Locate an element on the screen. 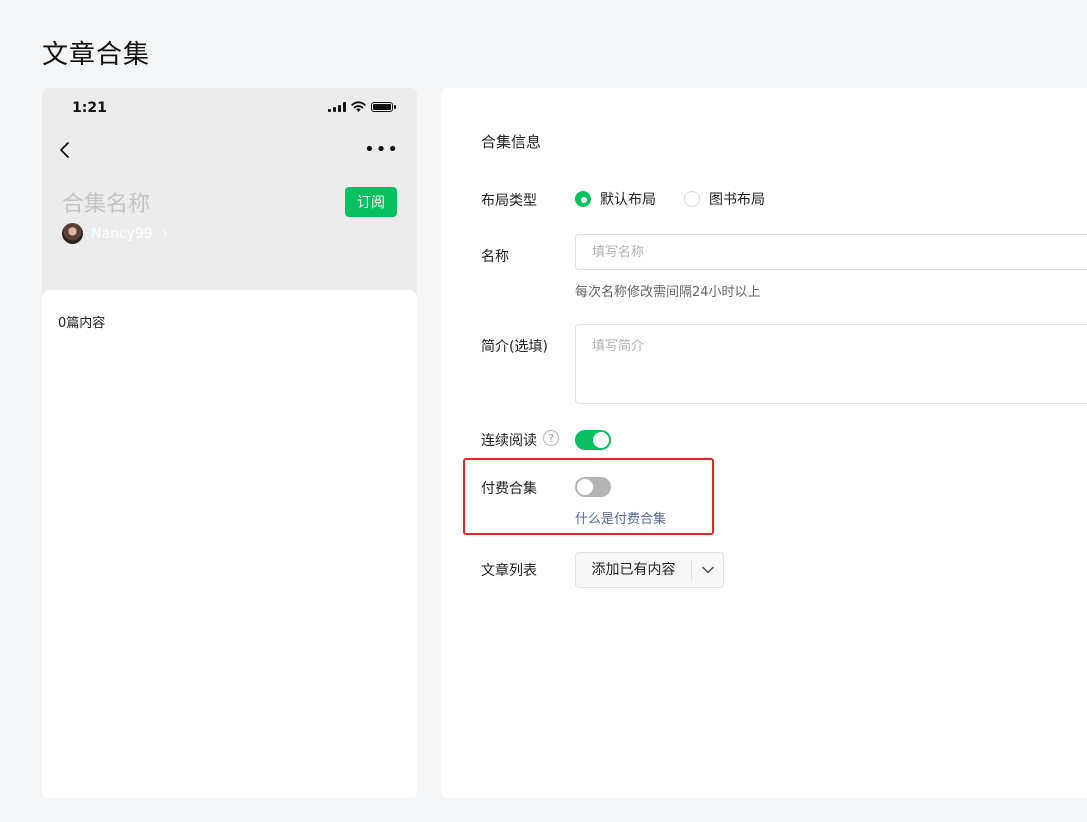 Image resolution: width=1087 pixels, height=822 pixels. avatar is located at coordinates (72, 233).